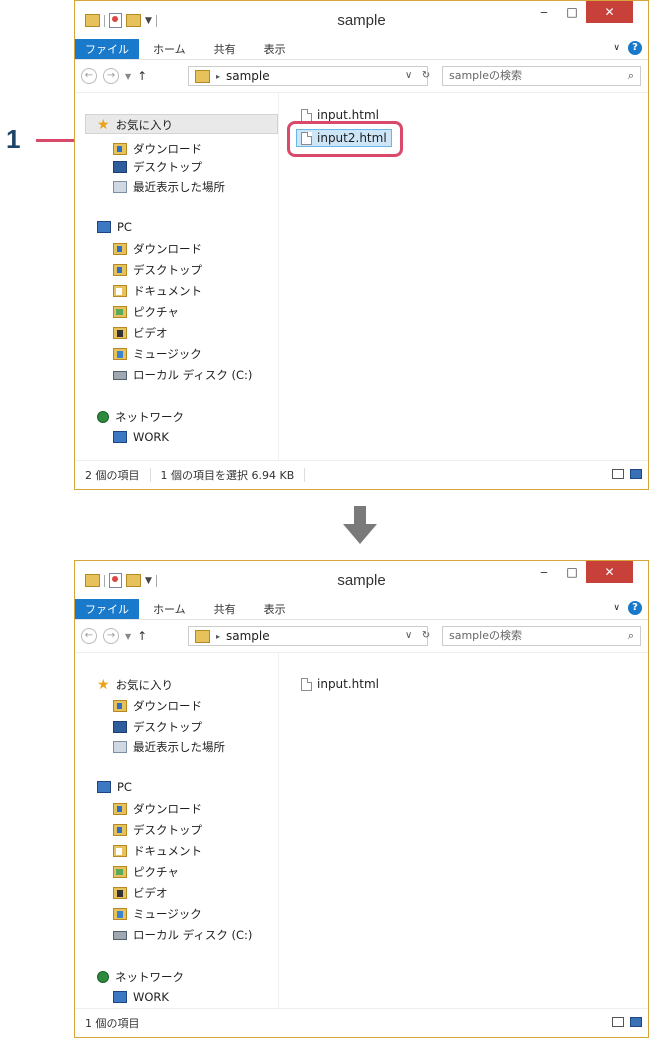 This screenshot has width=649, height=1038. What do you see at coordinates (120, 187) in the screenshot?
I see `recent-places-icon` at bounding box center [120, 187].